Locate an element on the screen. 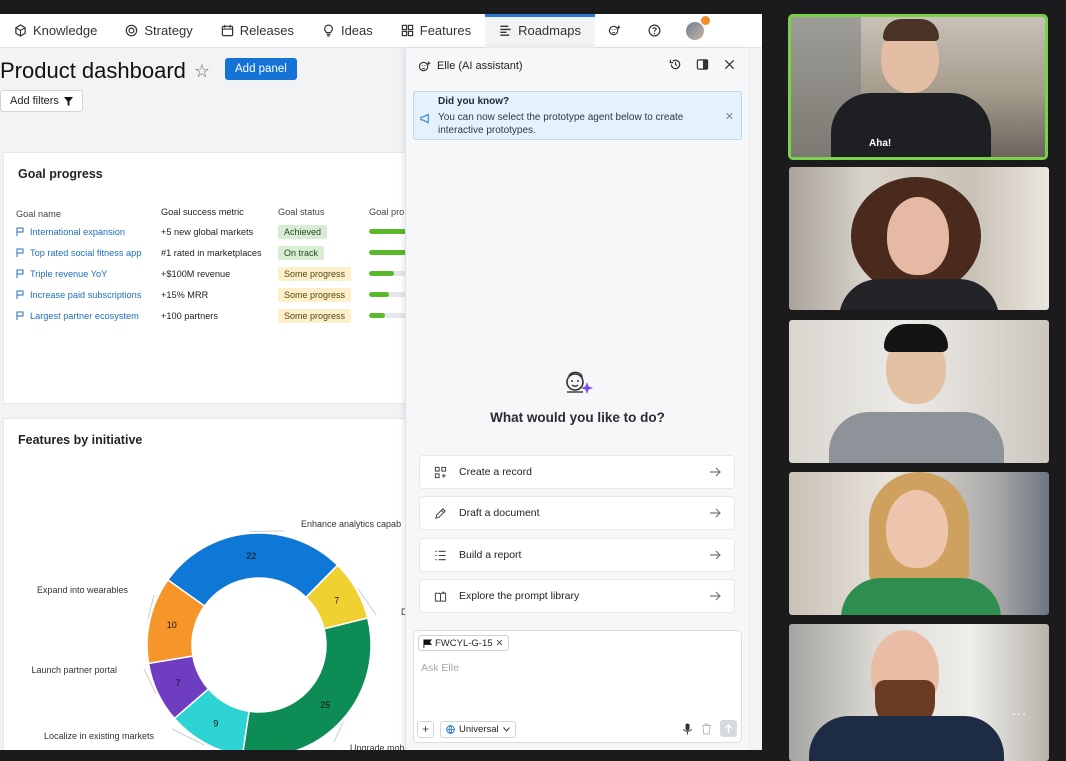  prompt-composer: FWCYL-G-15 ✕ Ask Elle + Universal is located at coordinates (577, 686).